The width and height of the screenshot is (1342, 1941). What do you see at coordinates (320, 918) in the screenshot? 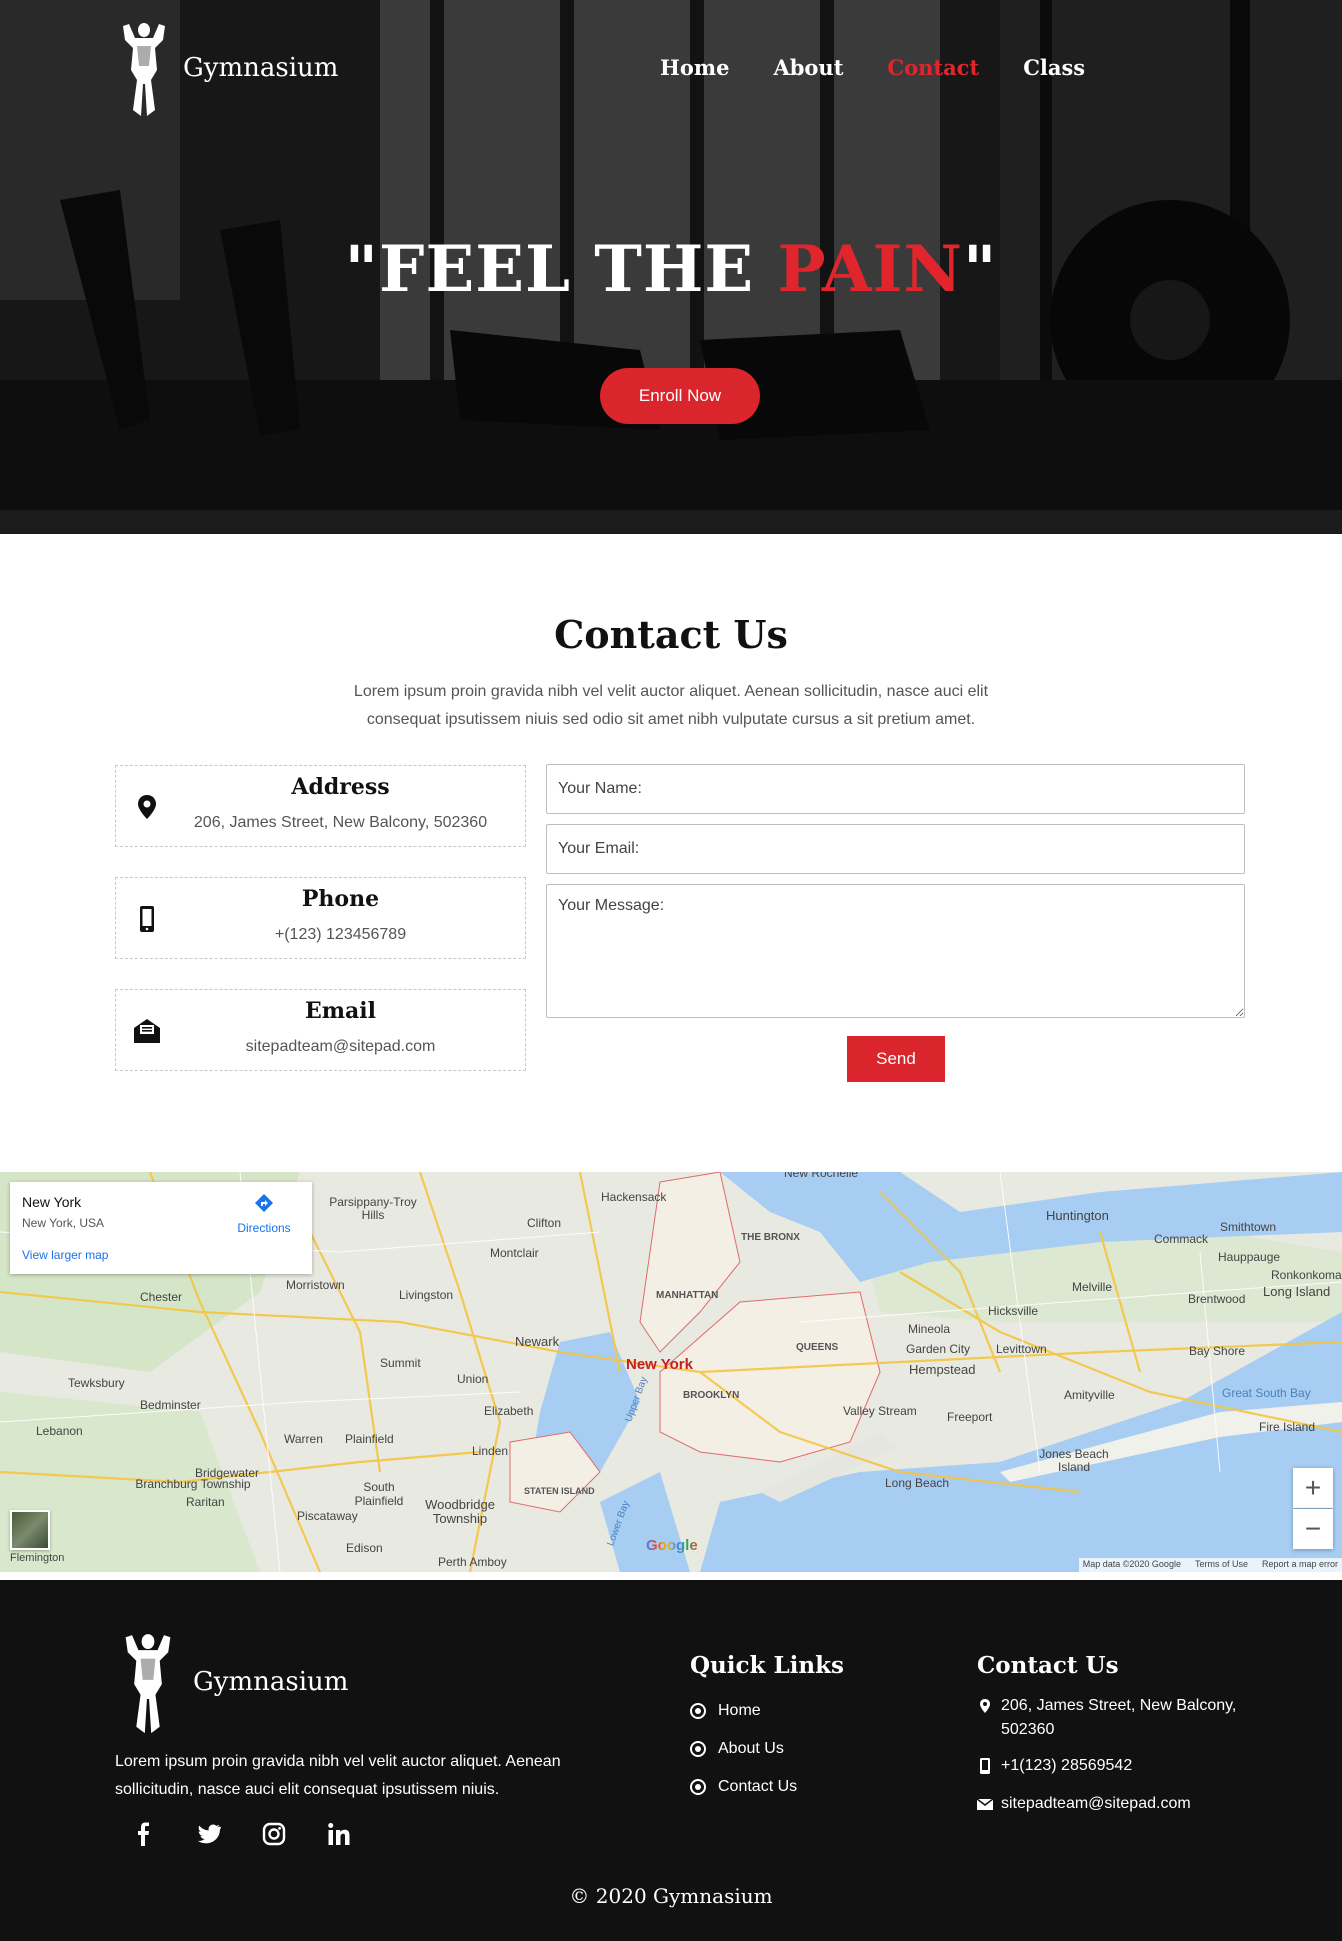
I see `phone-card: Phone +(123) 123456789` at bounding box center [320, 918].